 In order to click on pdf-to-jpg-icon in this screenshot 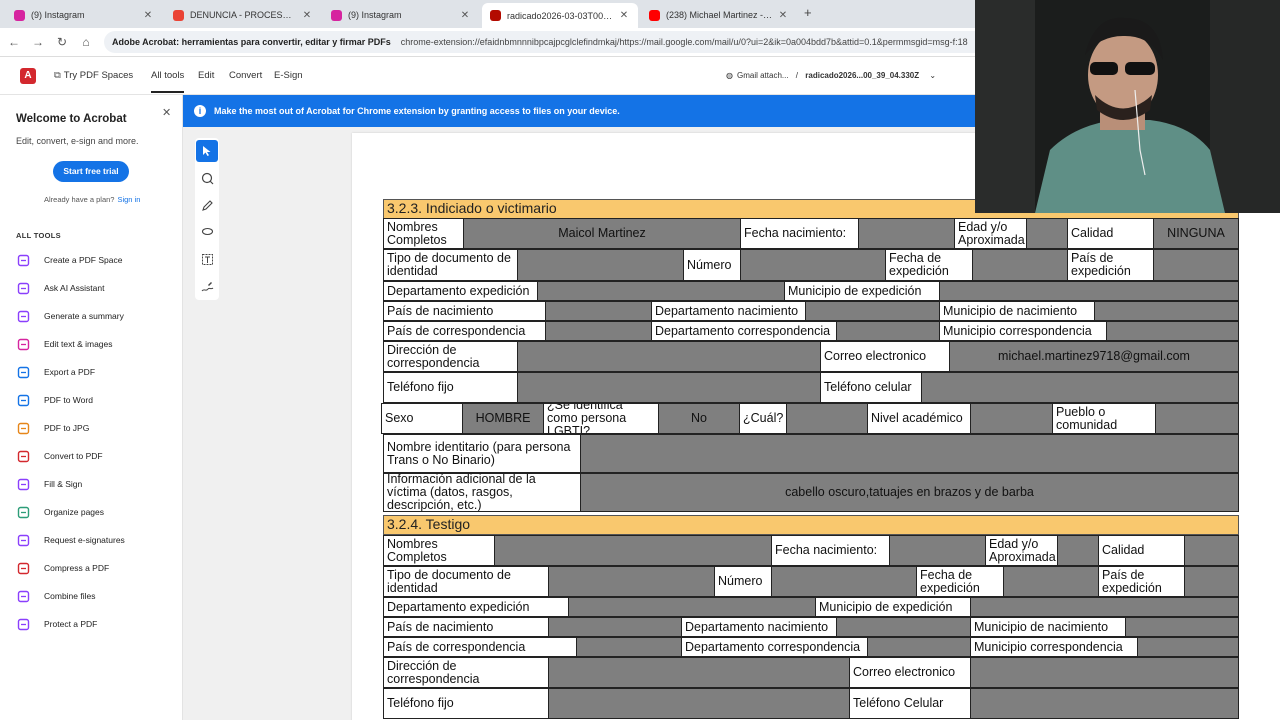, I will do `click(23, 428)`.